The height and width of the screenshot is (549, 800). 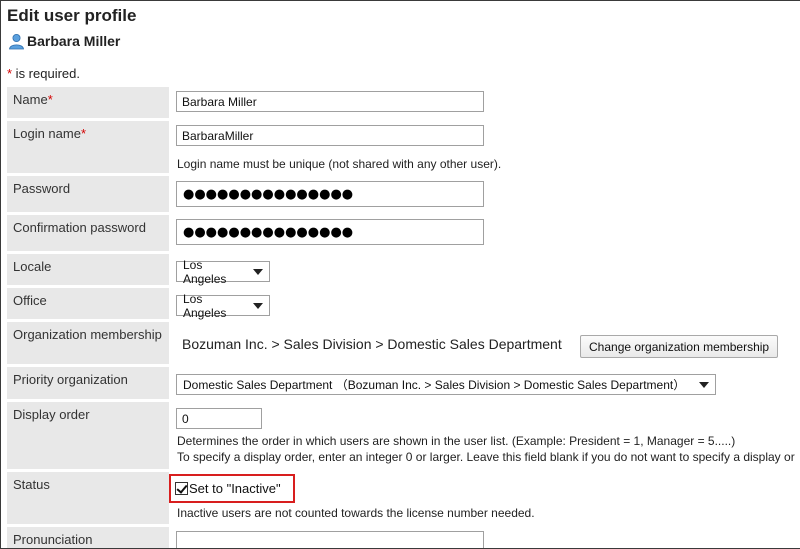 What do you see at coordinates (88, 303) in the screenshot?
I see `office-label: Office` at bounding box center [88, 303].